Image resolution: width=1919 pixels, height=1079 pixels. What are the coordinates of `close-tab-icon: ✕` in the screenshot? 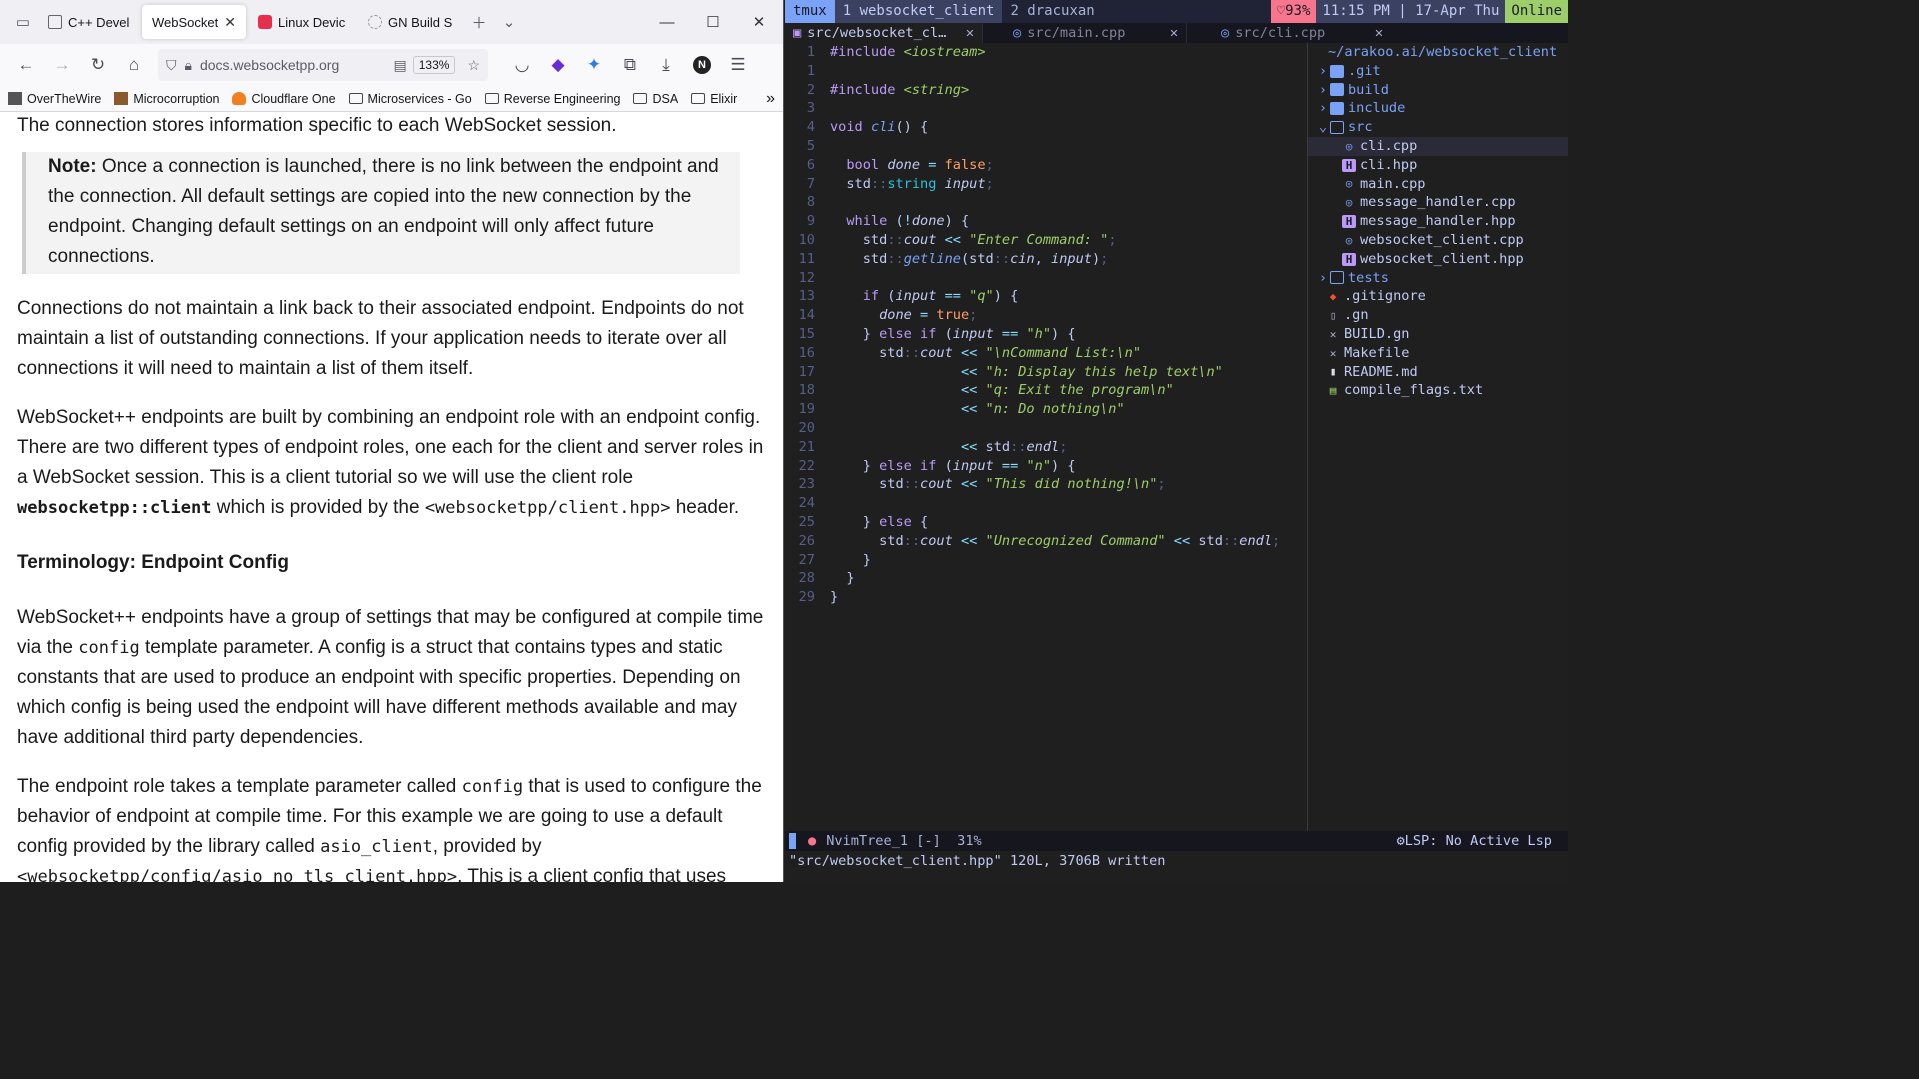 It's located at (230, 22).